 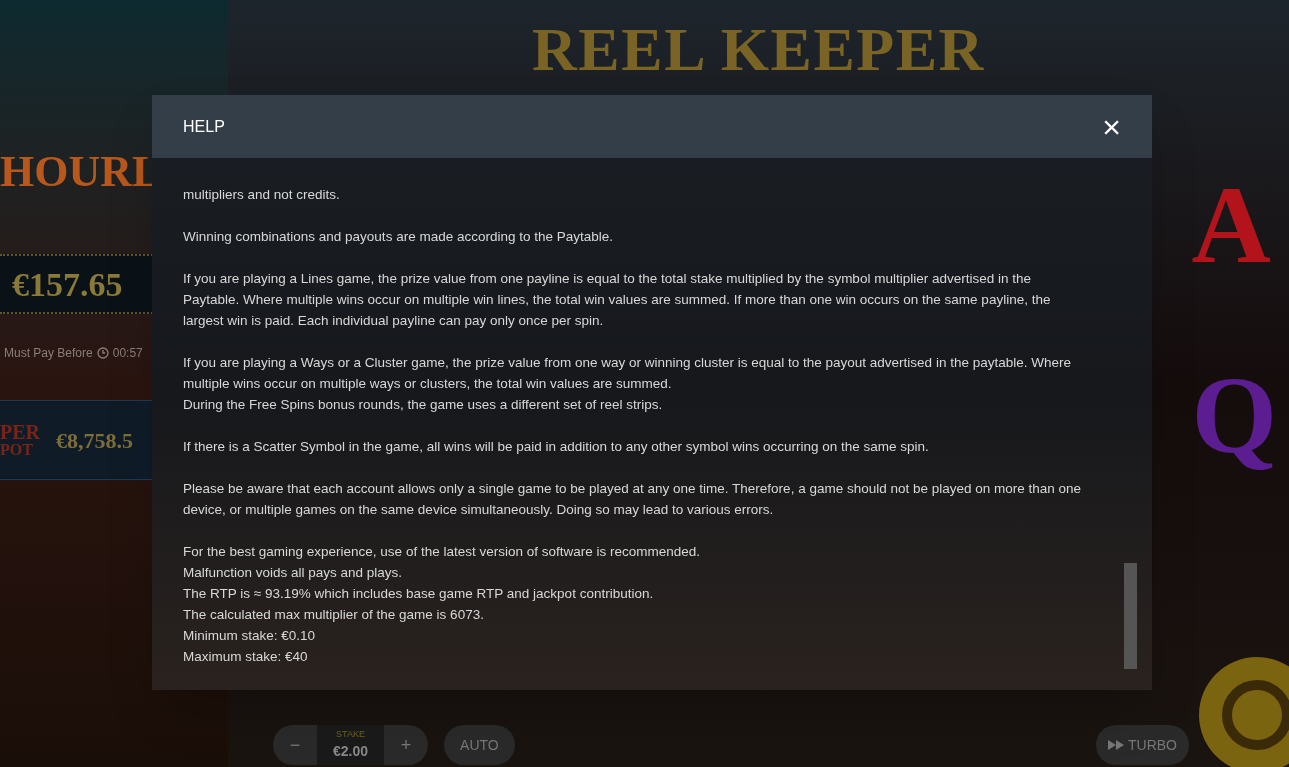 I want to click on dialog-title: HELP, so click(x=204, y=126).